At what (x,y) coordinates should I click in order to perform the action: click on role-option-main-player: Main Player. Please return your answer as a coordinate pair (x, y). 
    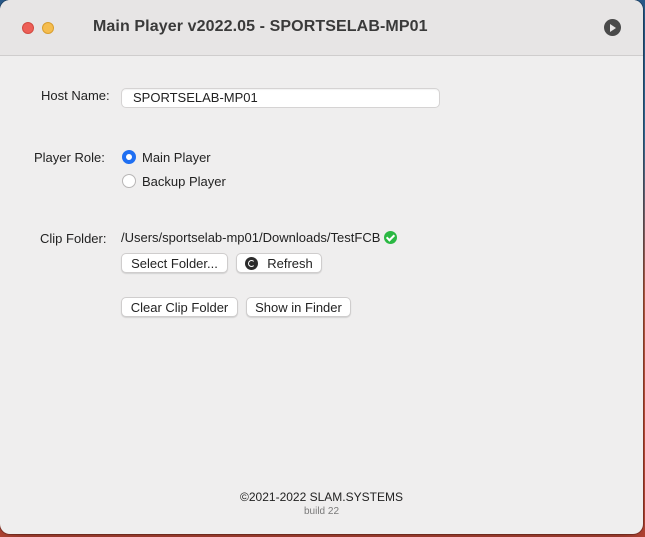
    Looking at the image, I should click on (166, 157).